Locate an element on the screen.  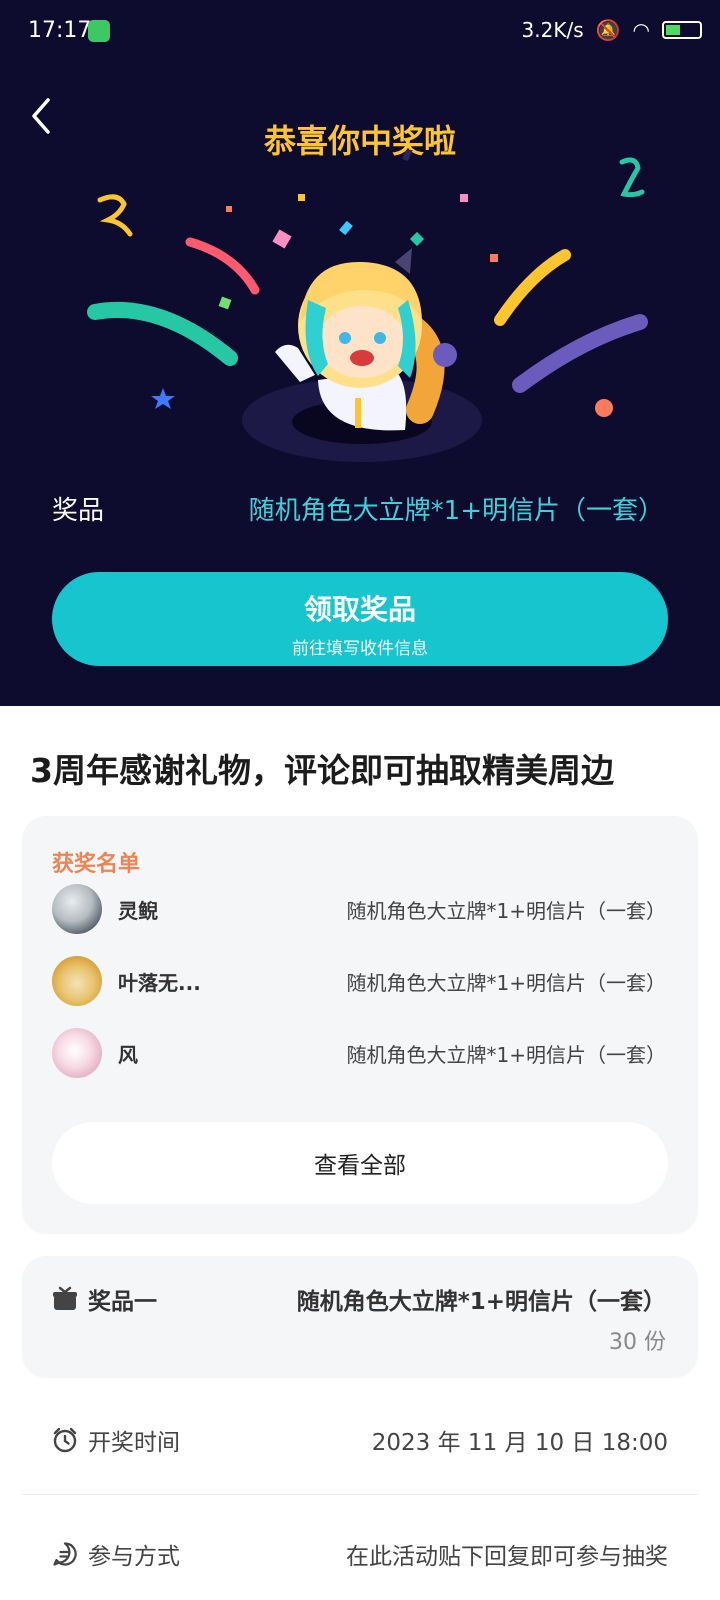
status-bar: 17:17 3.2K/s 🔕 ◠ is located at coordinates (360, 32).